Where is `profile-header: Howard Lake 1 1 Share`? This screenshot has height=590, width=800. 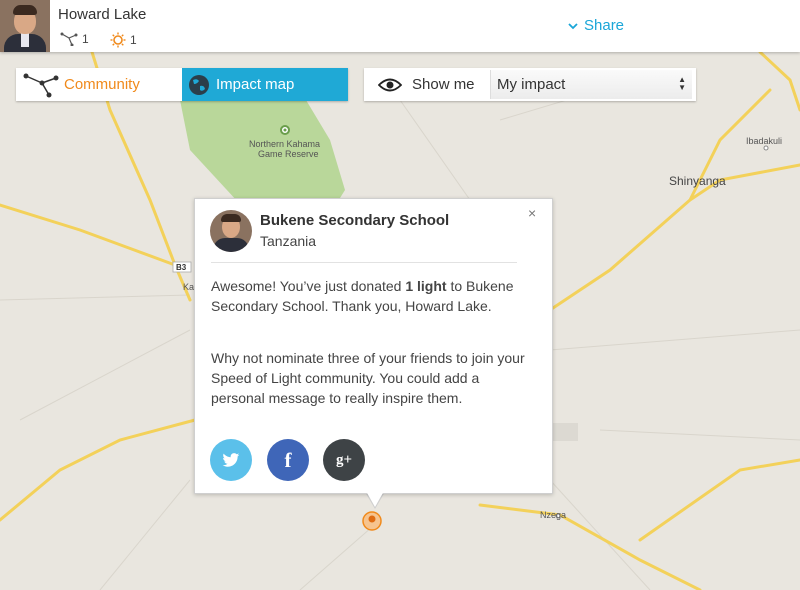 profile-header: Howard Lake 1 1 Share is located at coordinates (400, 26).